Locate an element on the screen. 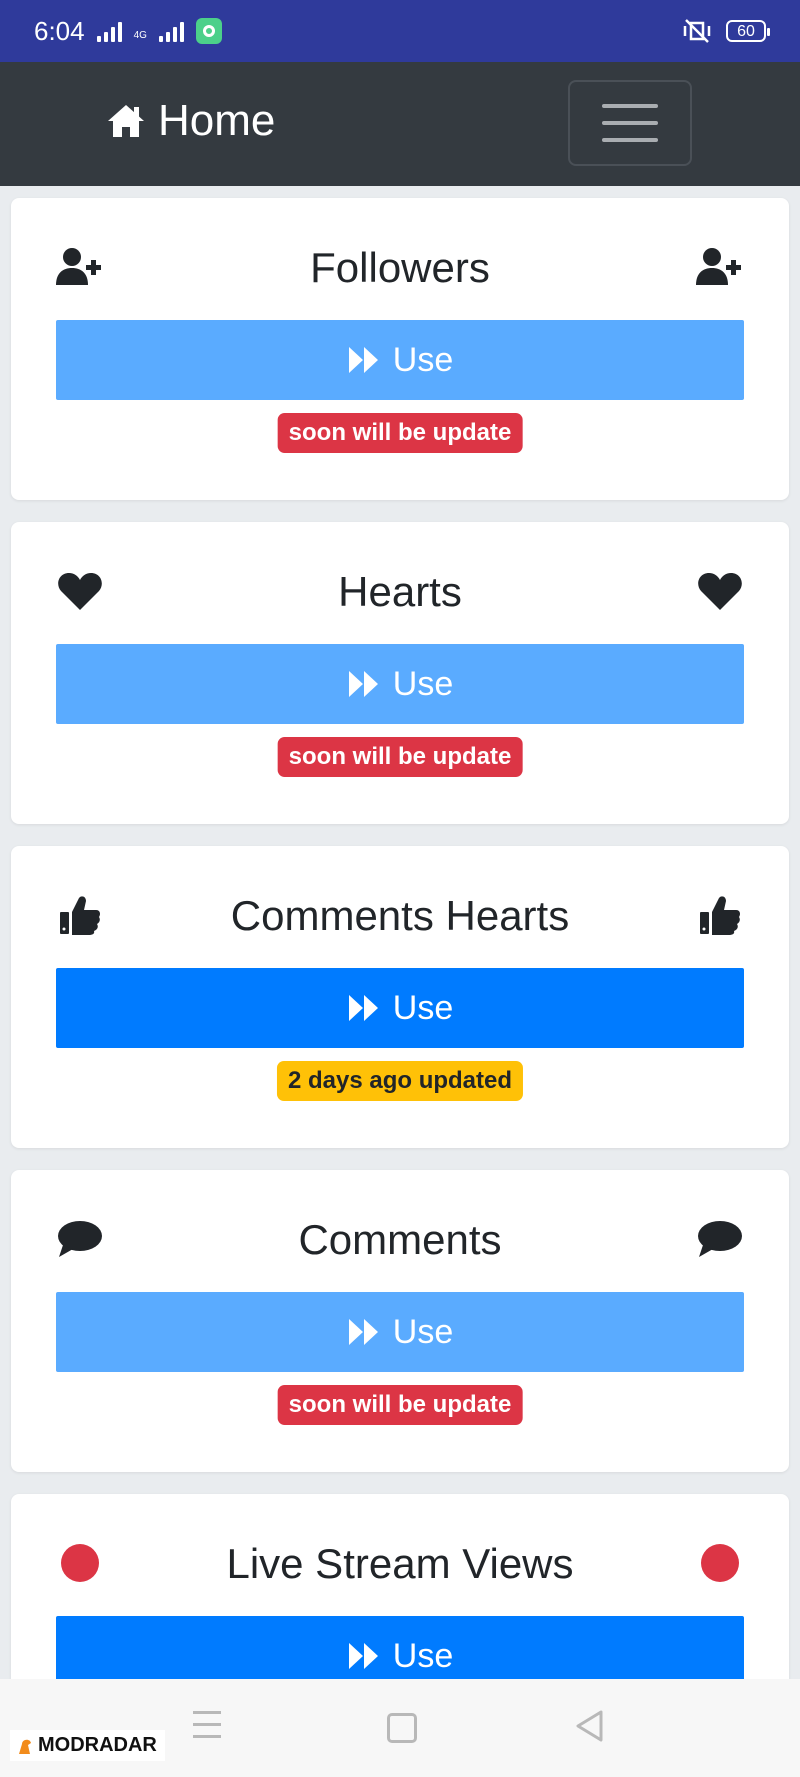 The height and width of the screenshot is (1777, 800). use-followers-button: Use is located at coordinates (400, 360).